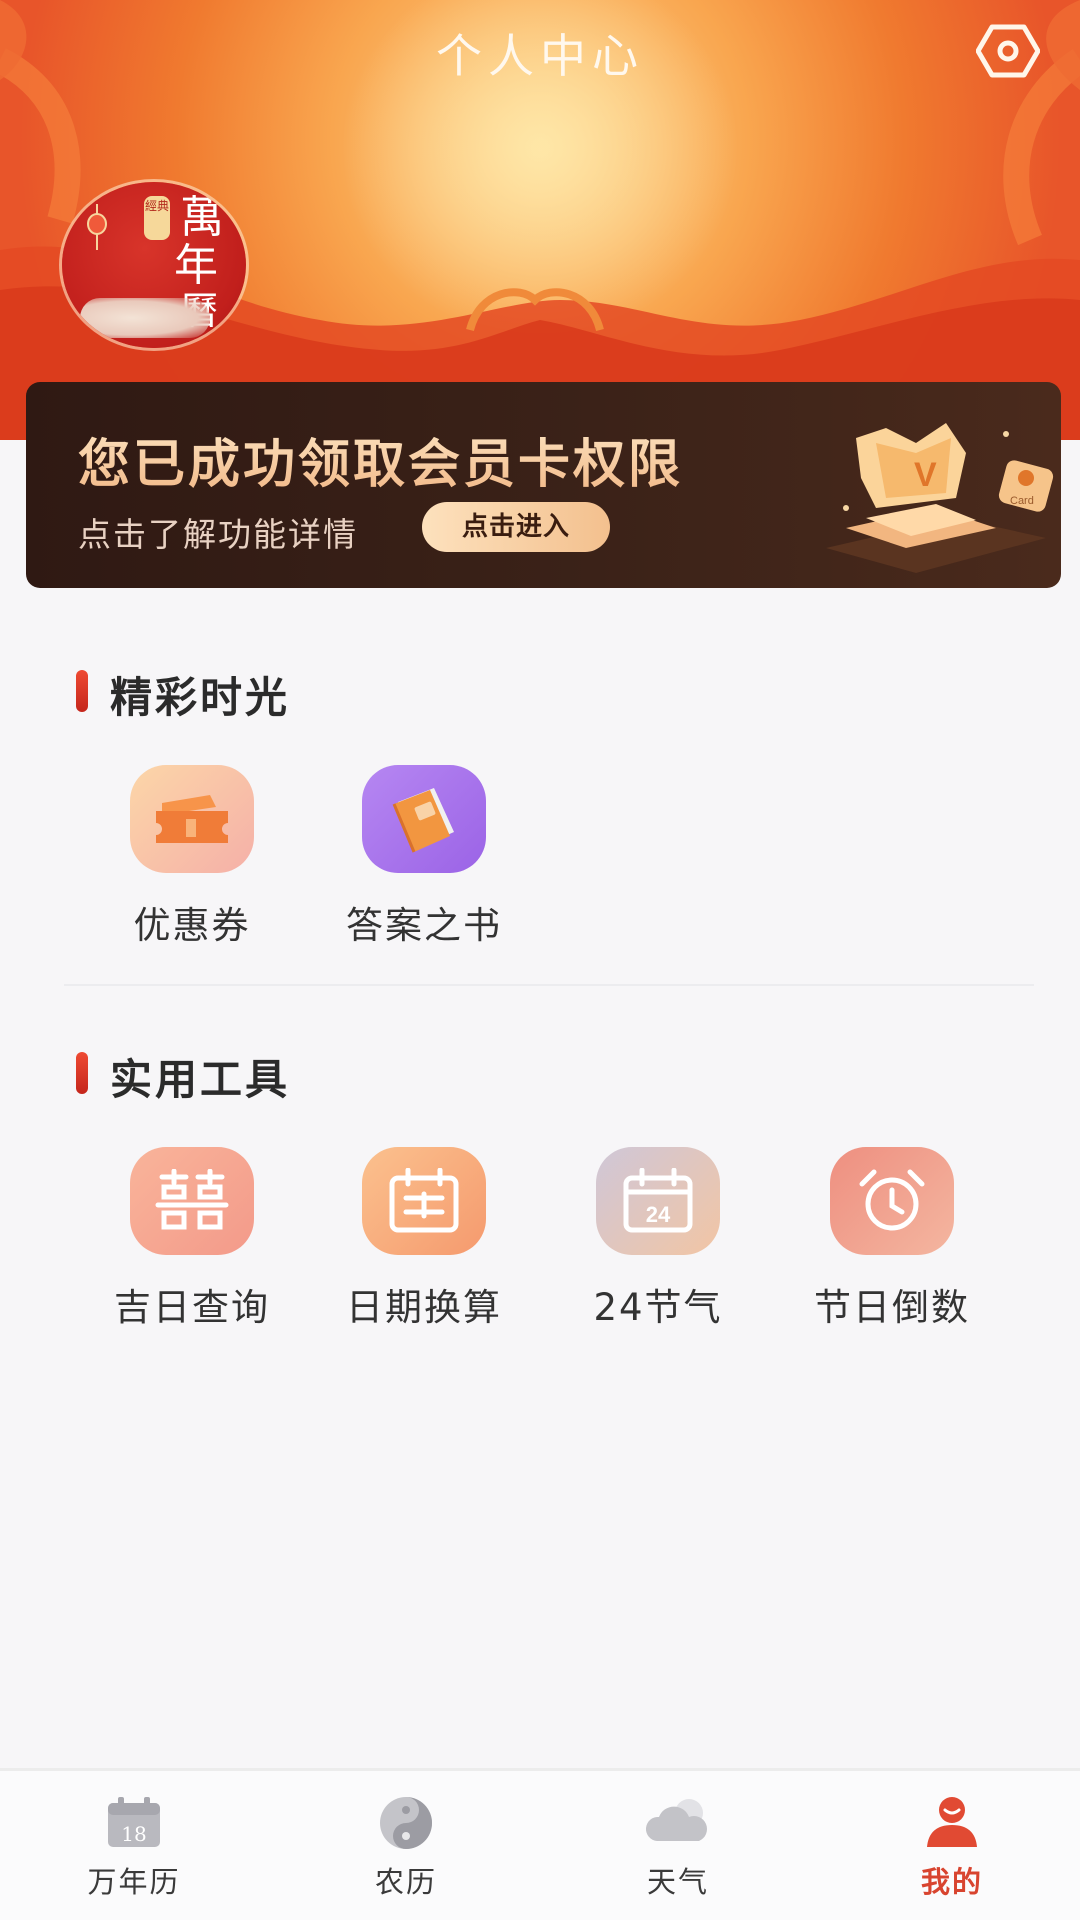  What do you see at coordinates (192, 1307) in the screenshot?
I see `tool-label: 吉日查询` at bounding box center [192, 1307].